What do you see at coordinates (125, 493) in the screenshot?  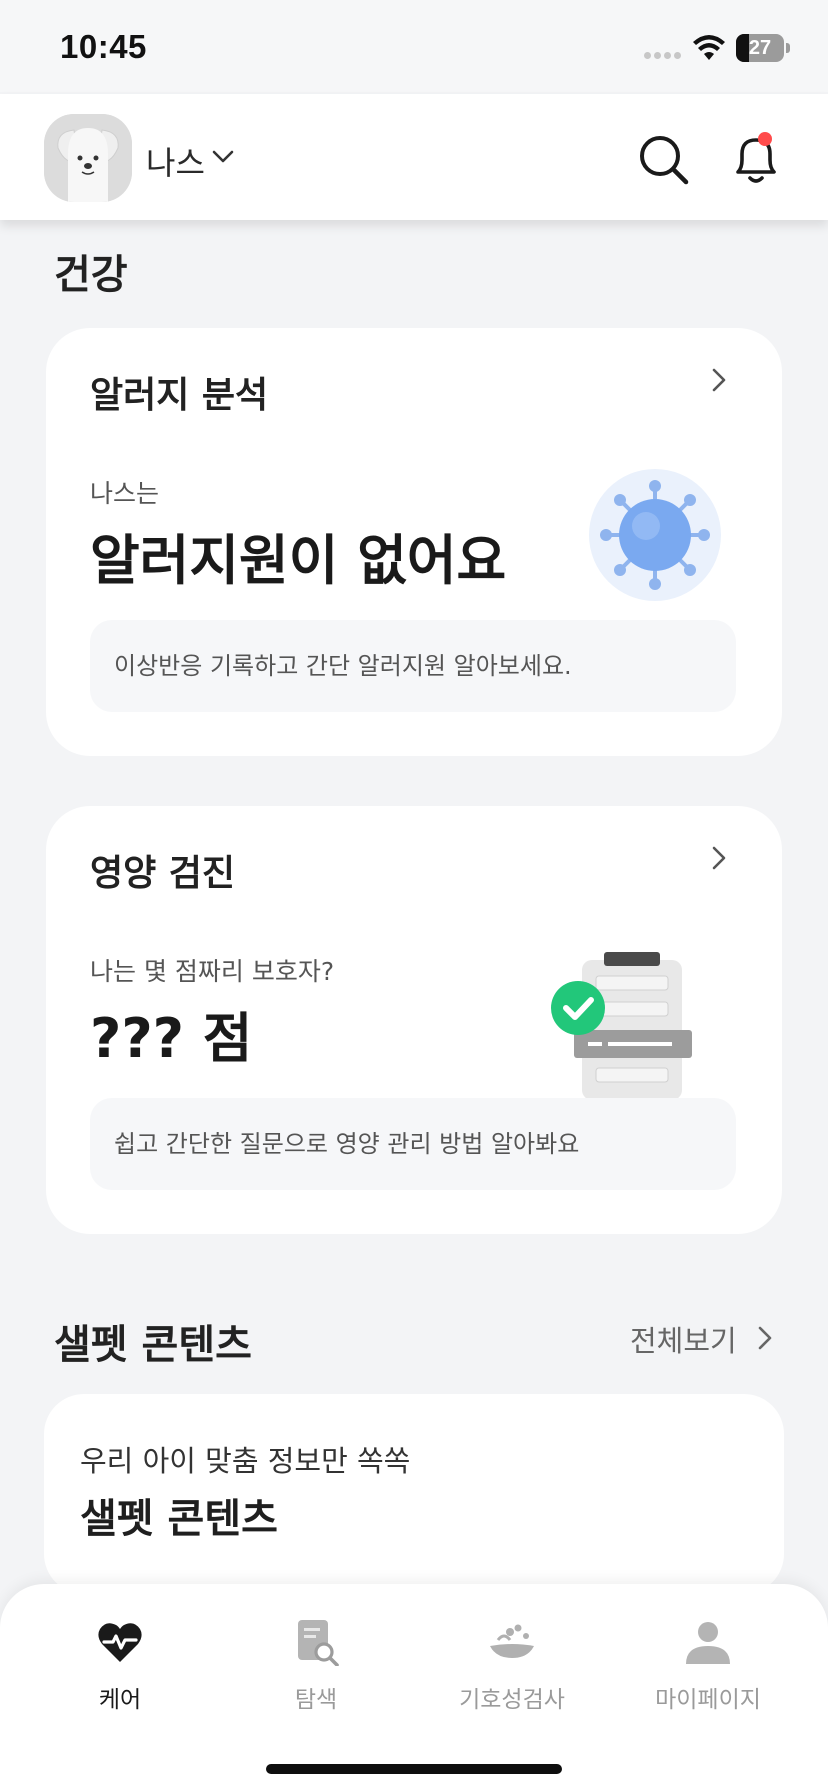 I see `allergy-card-subtitle: 나스는` at bounding box center [125, 493].